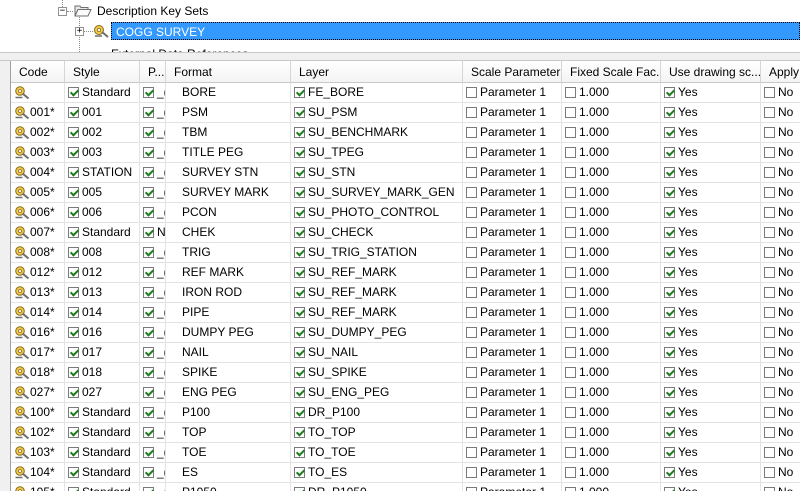  What do you see at coordinates (377, 113) in the screenshot?
I see `cell-layer: SU_PSM` at bounding box center [377, 113].